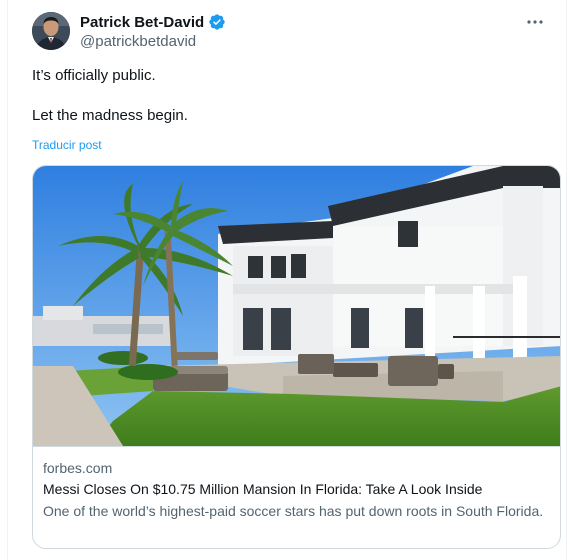  I want to click on more-options-button, so click(535, 22).